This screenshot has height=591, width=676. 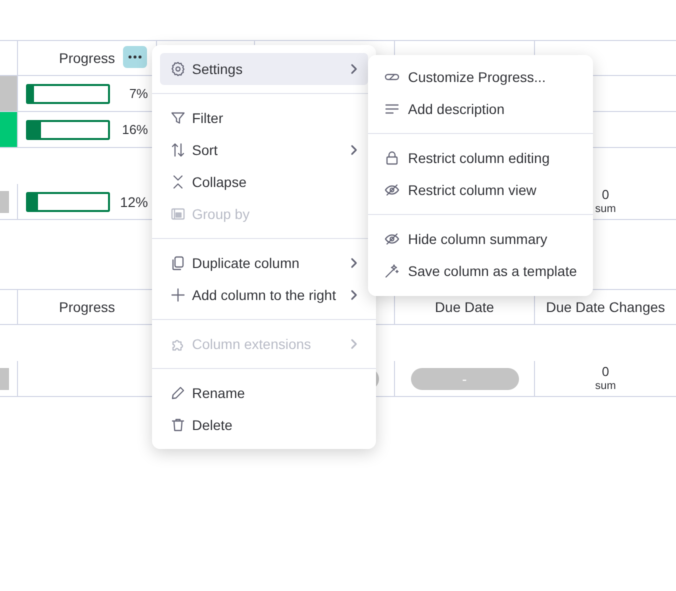 What do you see at coordinates (178, 69) in the screenshot?
I see `settings-icon` at bounding box center [178, 69].